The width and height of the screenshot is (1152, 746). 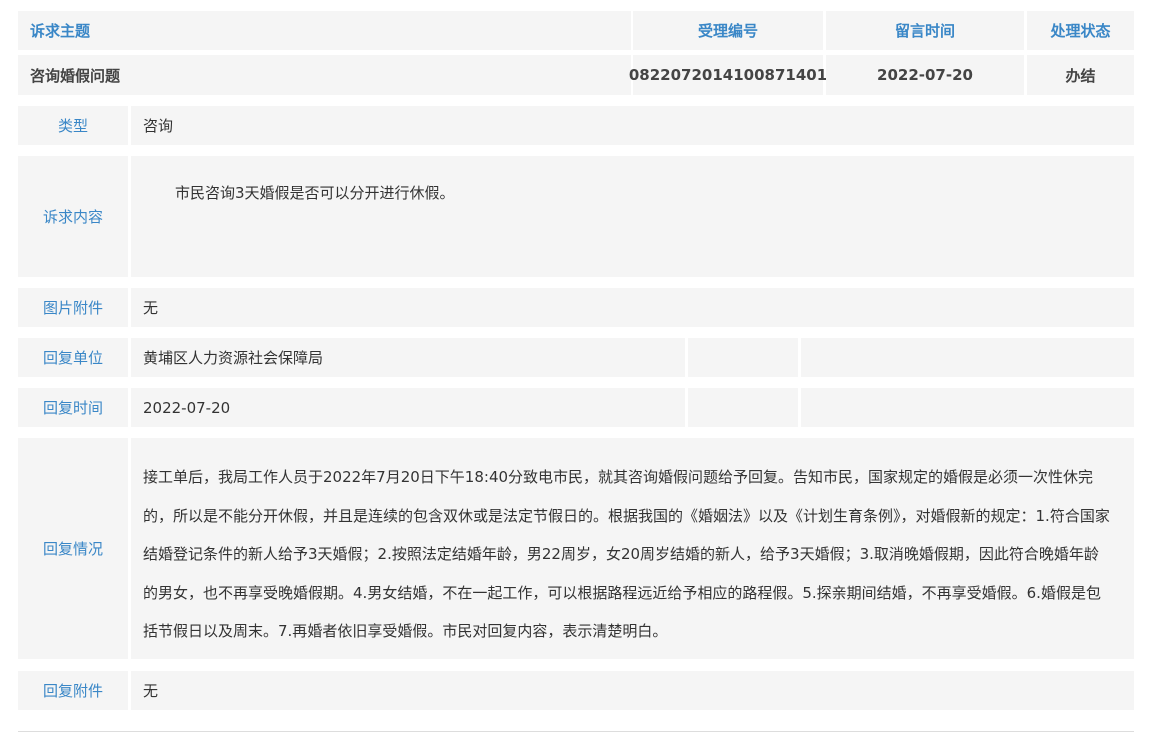 What do you see at coordinates (73, 357) in the screenshot?
I see `reply-unit-label: 回复单位` at bounding box center [73, 357].